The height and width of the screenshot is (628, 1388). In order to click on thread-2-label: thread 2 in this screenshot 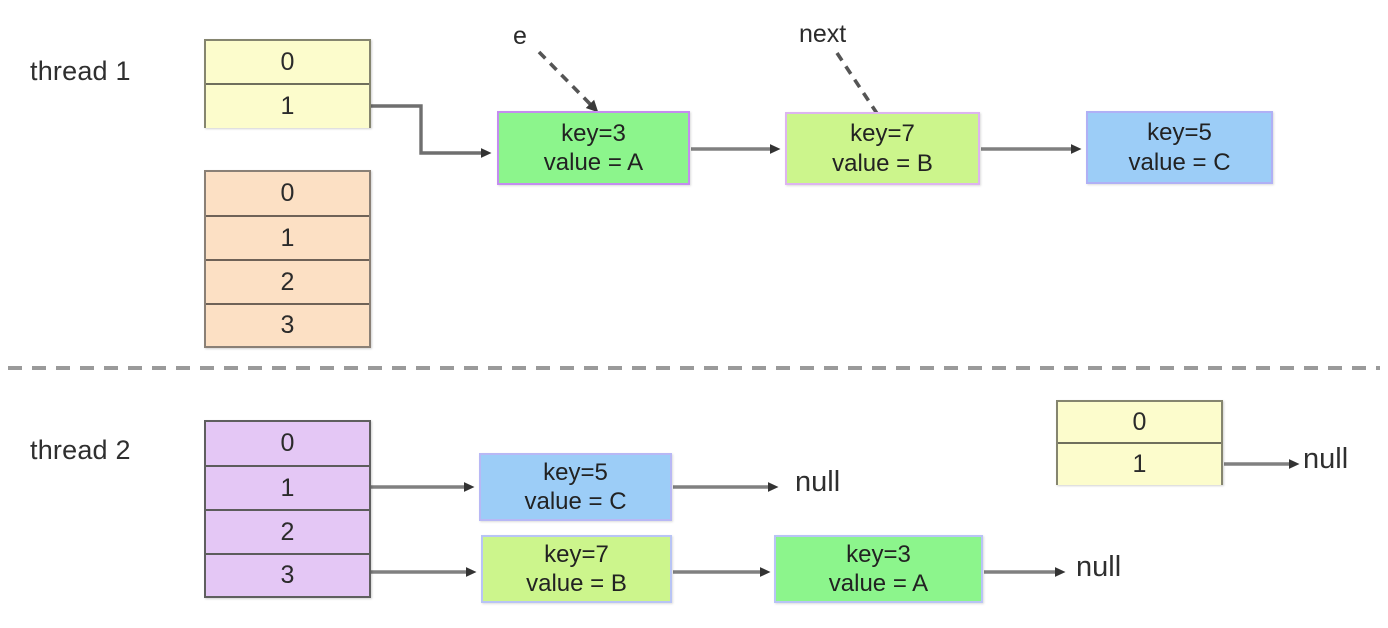, I will do `click(80, 450)`.